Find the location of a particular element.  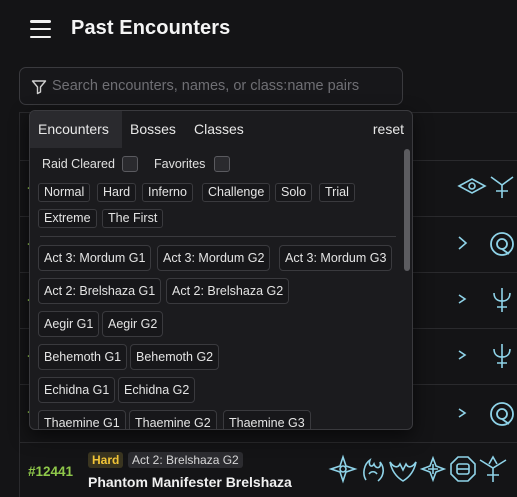

difficulty-chip-normal: Normal is located at coordinates (64, 192).